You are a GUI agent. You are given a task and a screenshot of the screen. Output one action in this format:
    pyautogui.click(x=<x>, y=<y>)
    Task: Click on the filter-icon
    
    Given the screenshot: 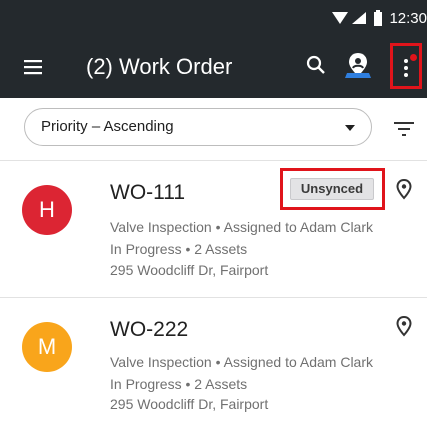 What is the action you would take?
    pyautogui.click(x=404, y=129)
    